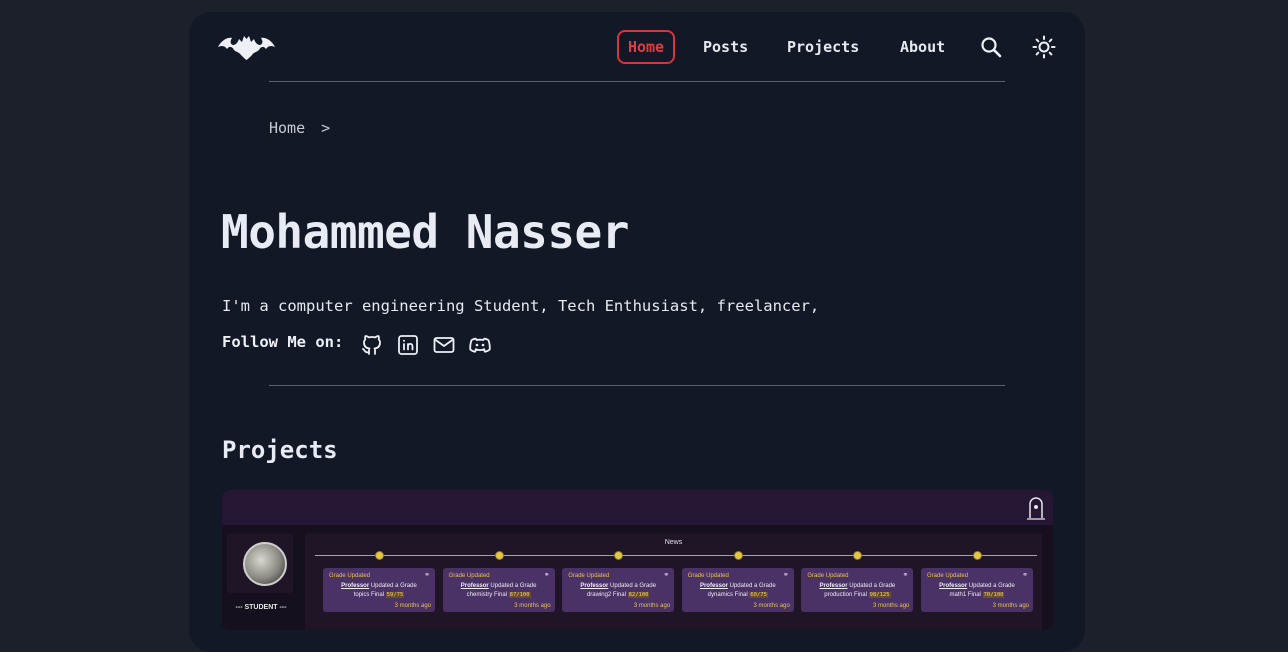 This screenshot has width=1288, height=652. What do you see at coordinates (676, 555) in the screenshot?
I see `timeline-line` at bounding box center [676, 555].